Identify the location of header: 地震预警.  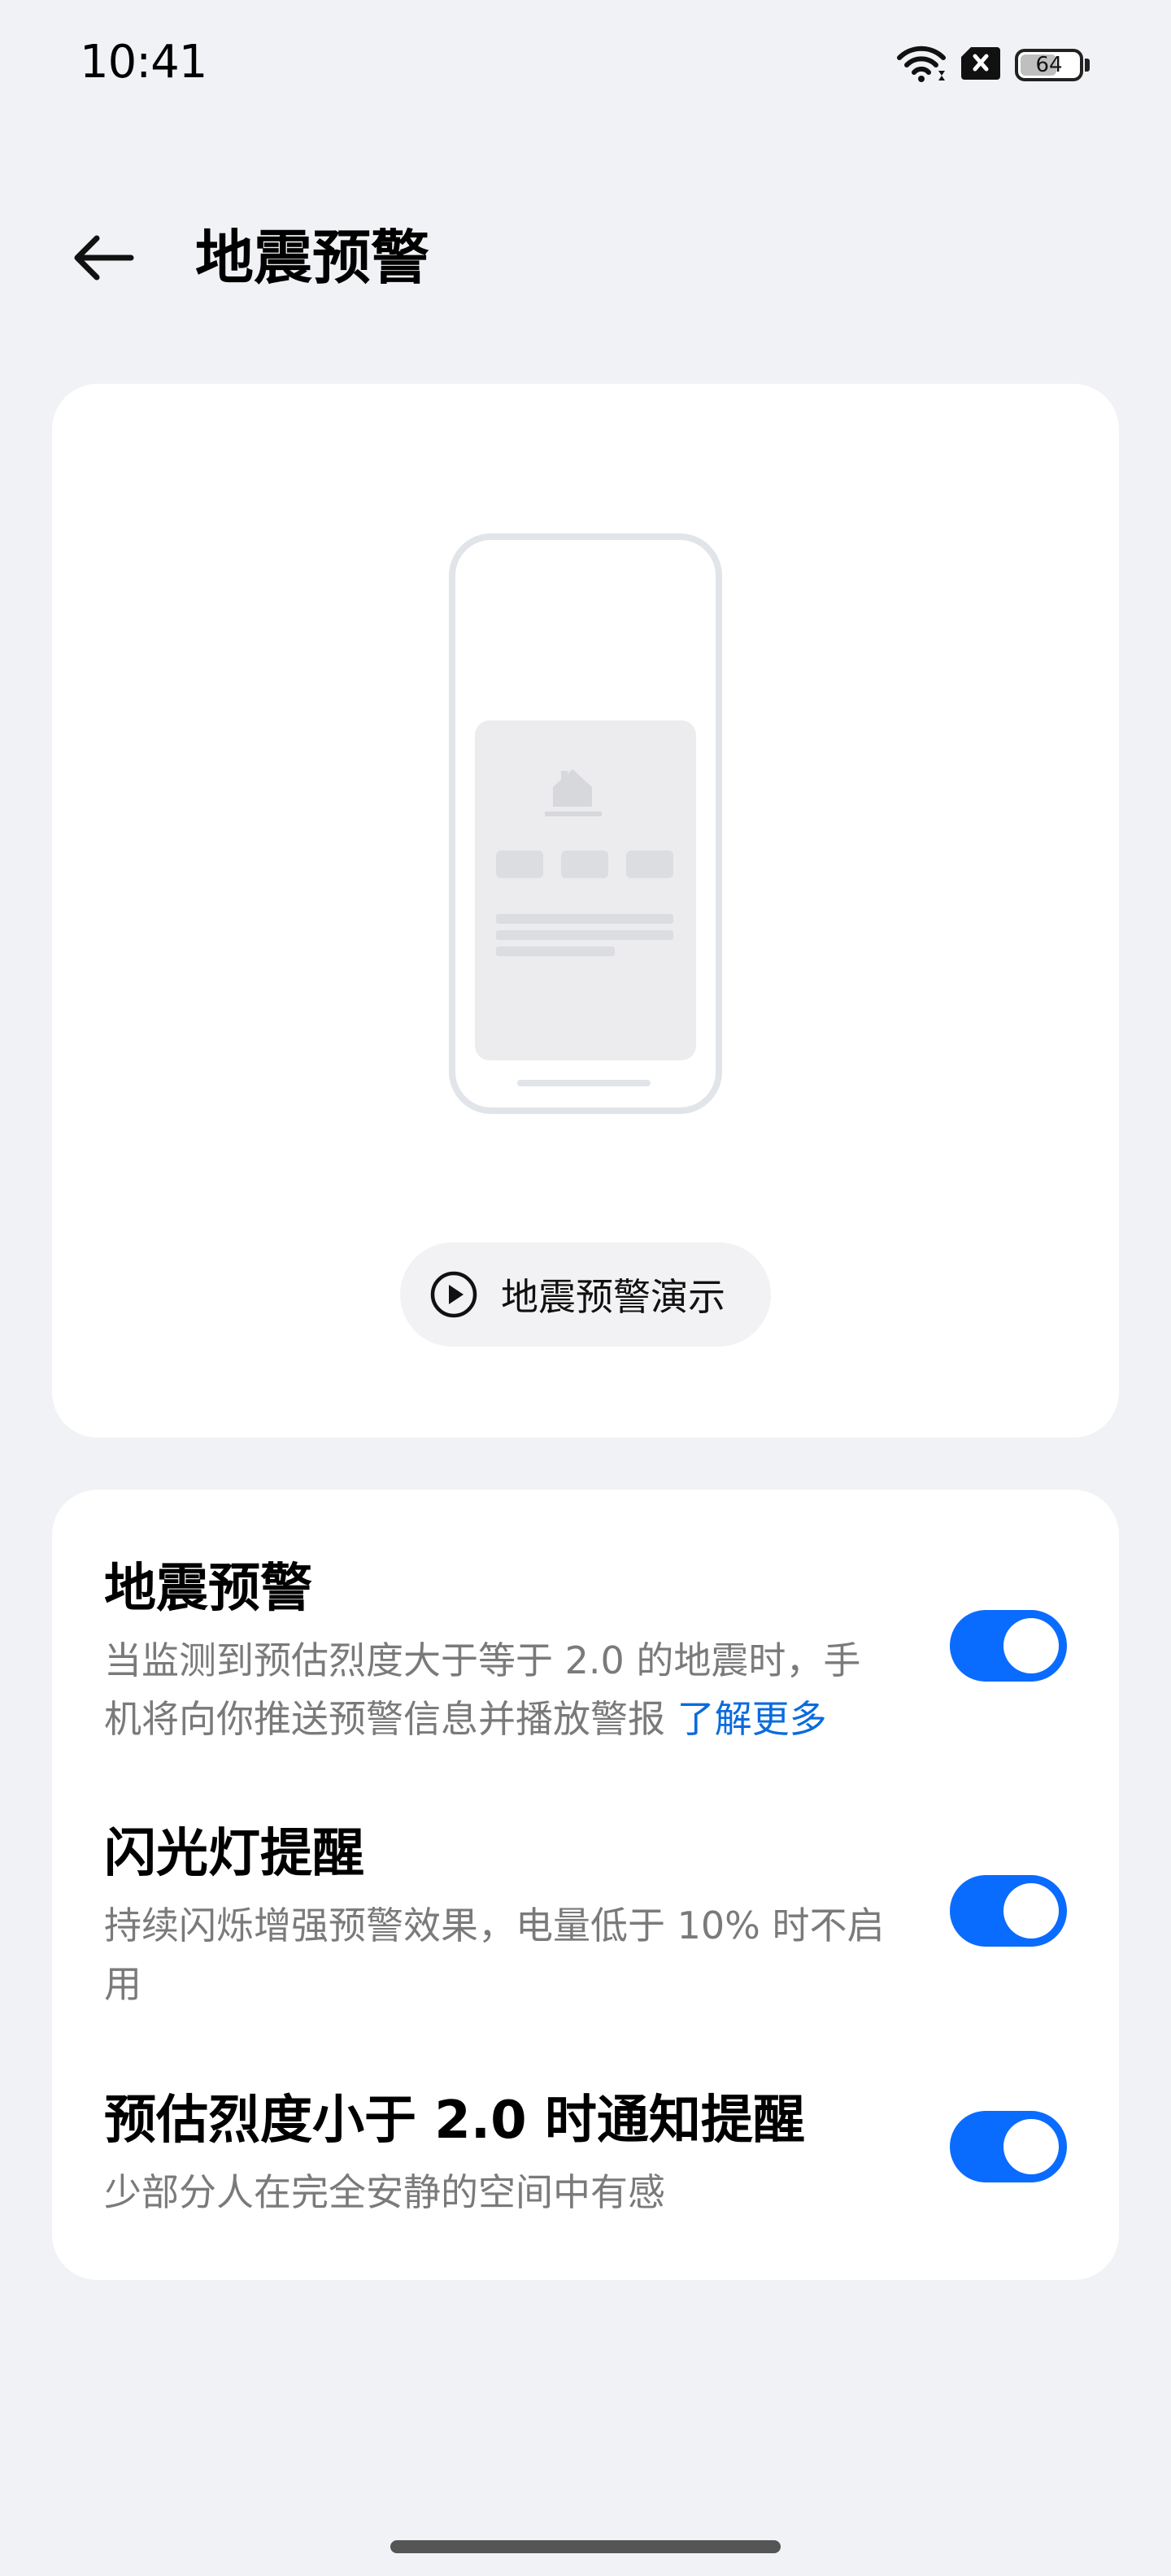
(585, 252).